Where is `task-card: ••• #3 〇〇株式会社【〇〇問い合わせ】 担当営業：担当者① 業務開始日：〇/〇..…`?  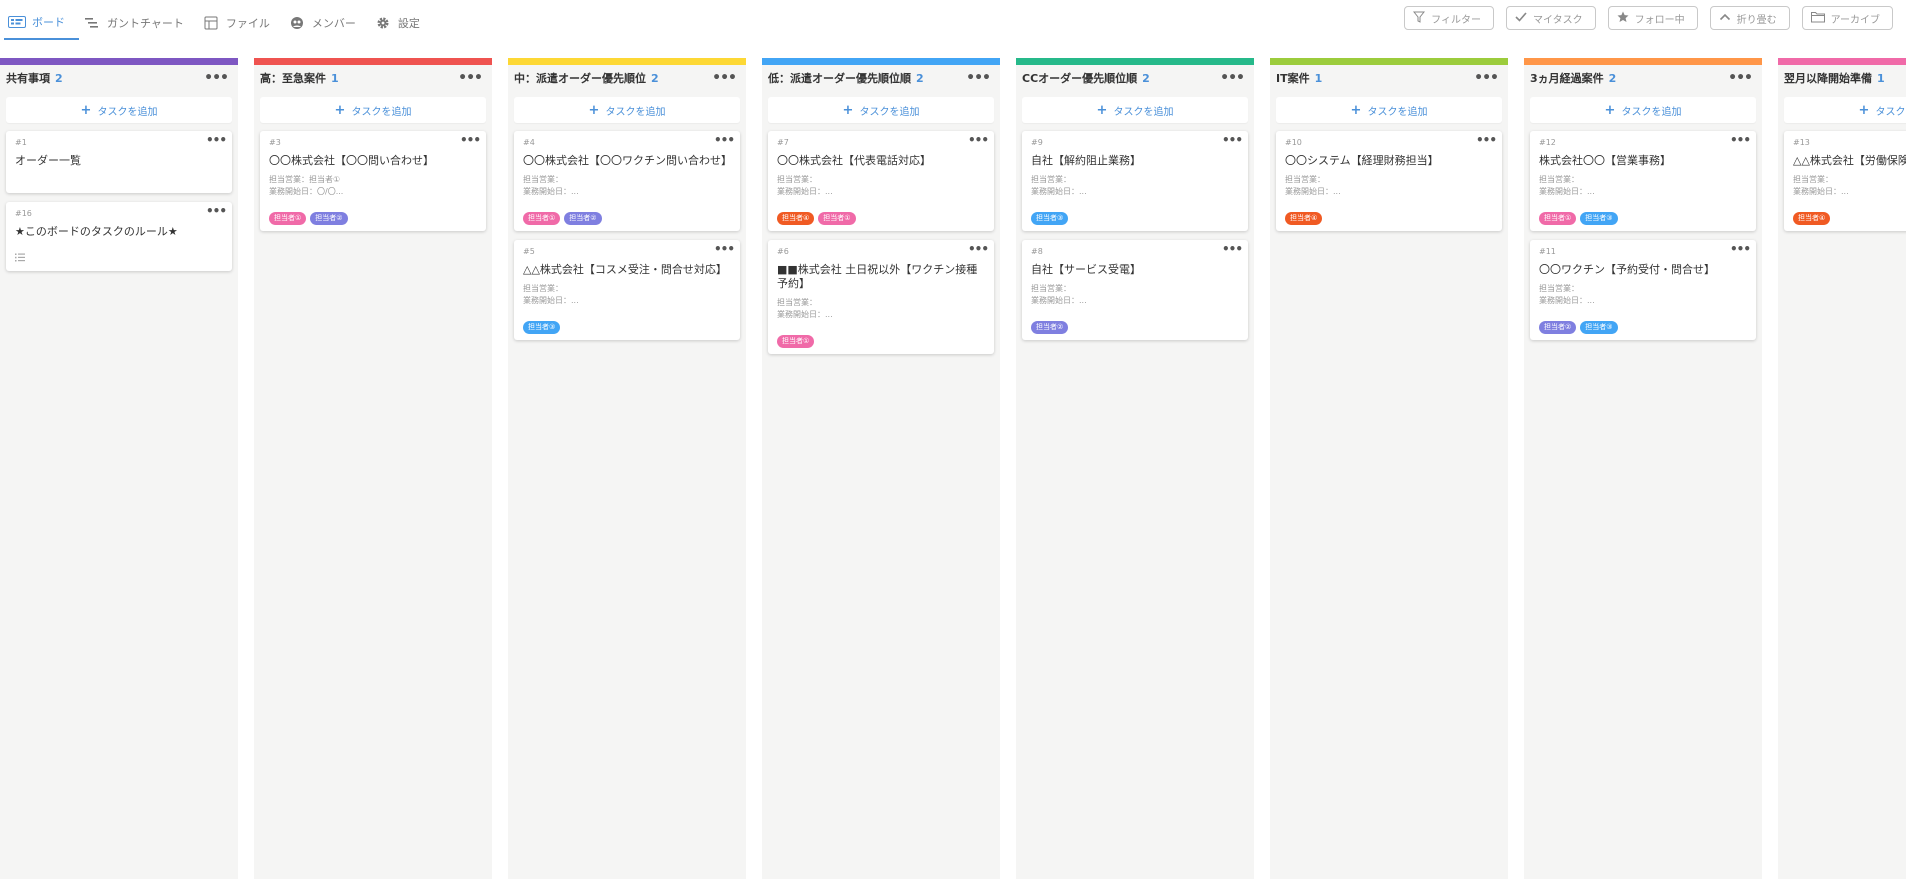 task-card: ••• #3 〇〇株式会社【〇〇問い合わせ】 担当営業：担当者① 業務開始日：〇/〇..… is located at coordinates (373, 181).